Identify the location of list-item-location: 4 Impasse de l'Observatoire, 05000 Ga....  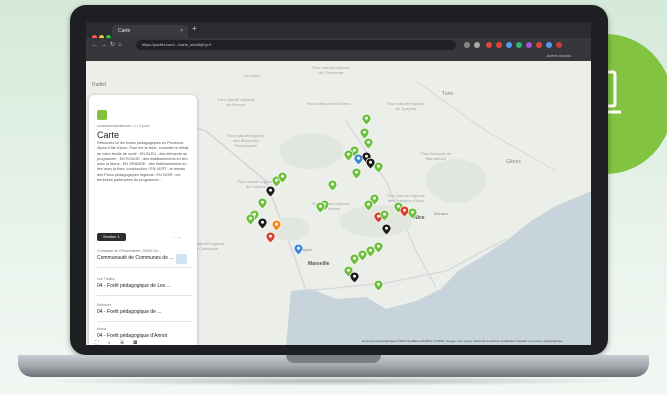
(129, 251).